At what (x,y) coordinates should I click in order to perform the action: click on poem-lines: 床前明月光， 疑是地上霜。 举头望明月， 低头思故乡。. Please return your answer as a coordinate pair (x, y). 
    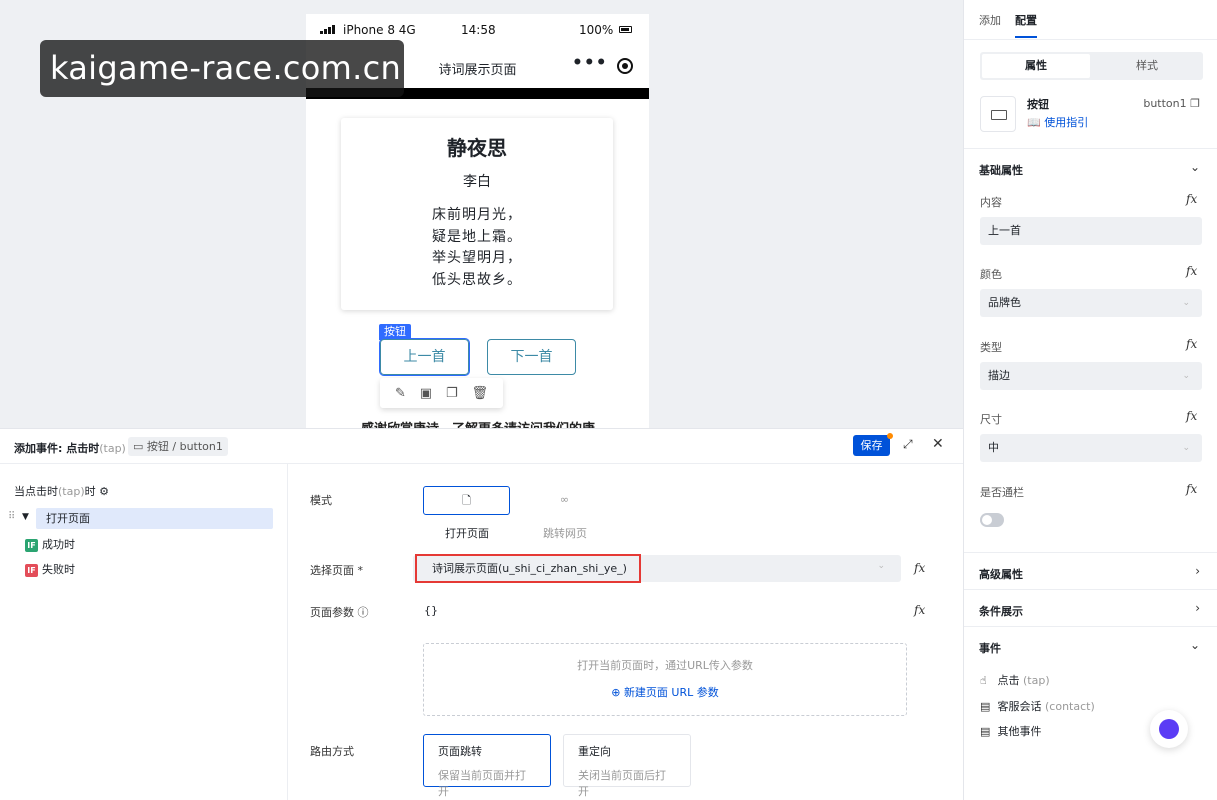
    Looking at the image, I should click on (477, 248).